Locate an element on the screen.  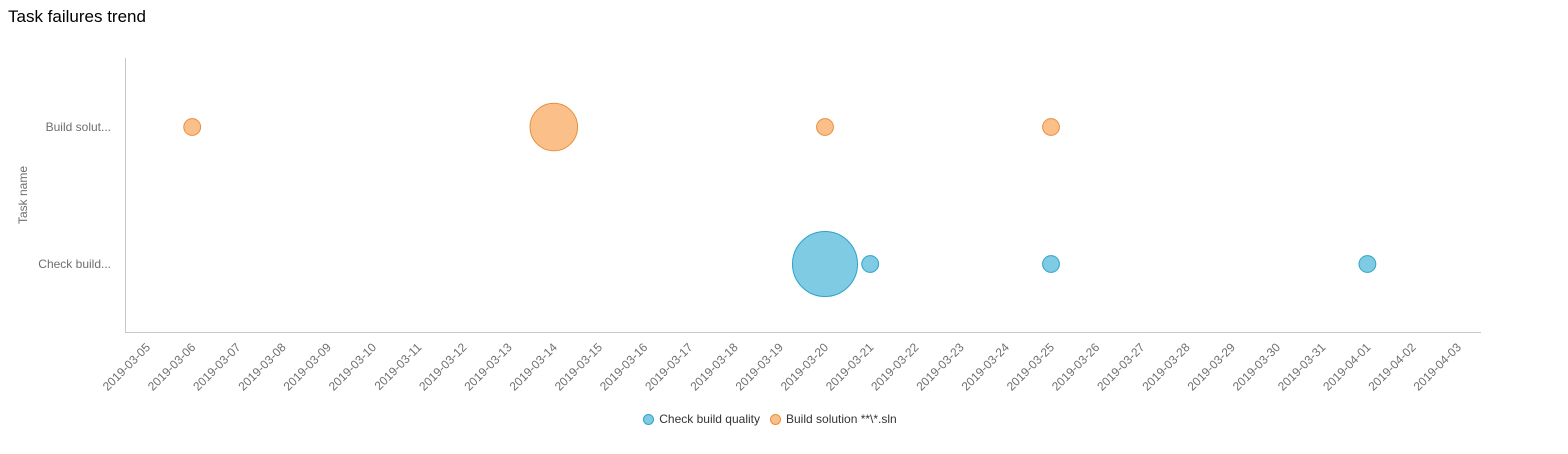
x-tick-label: 2019-03-22 is located at coordinates (895, 367).